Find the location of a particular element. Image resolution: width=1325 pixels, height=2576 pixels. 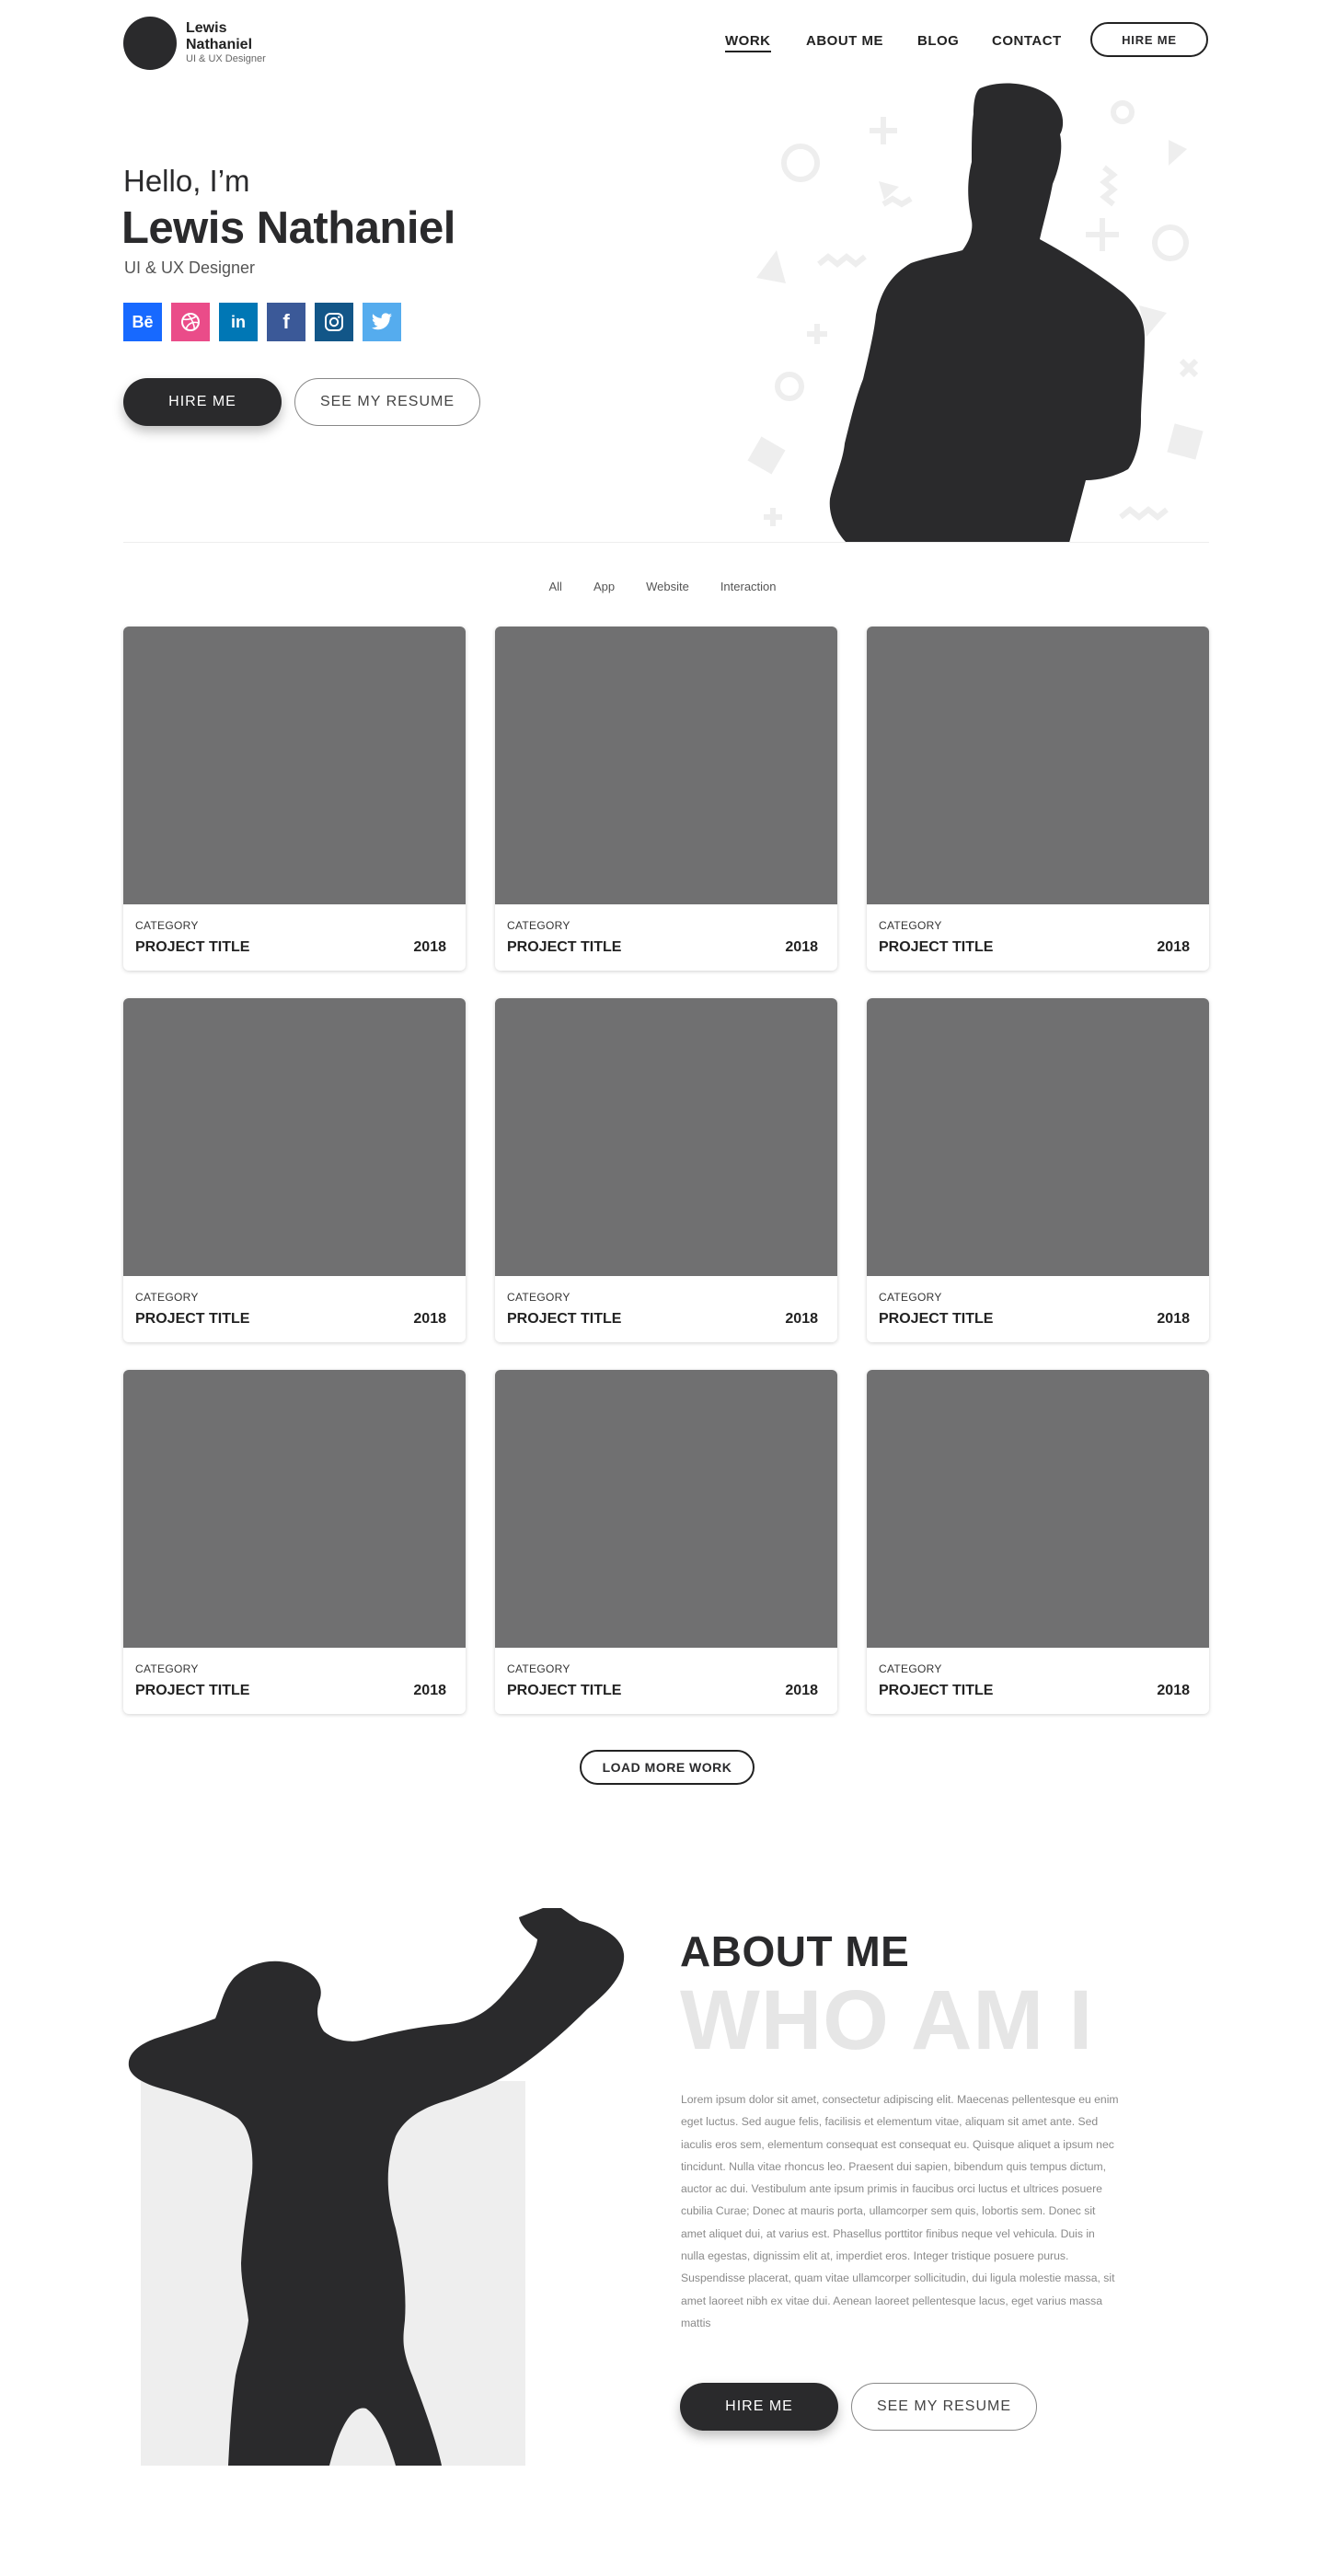

hero-name: Lewis Nathaniel is located at coordinates (288, 228).